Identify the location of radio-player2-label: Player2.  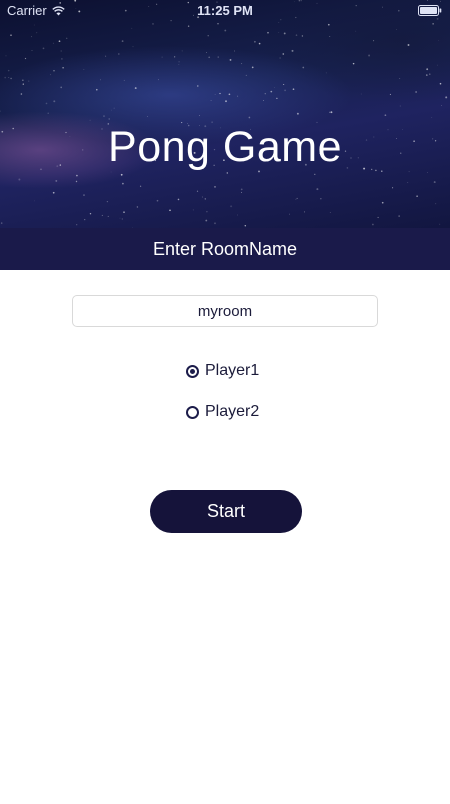
(232, 411).